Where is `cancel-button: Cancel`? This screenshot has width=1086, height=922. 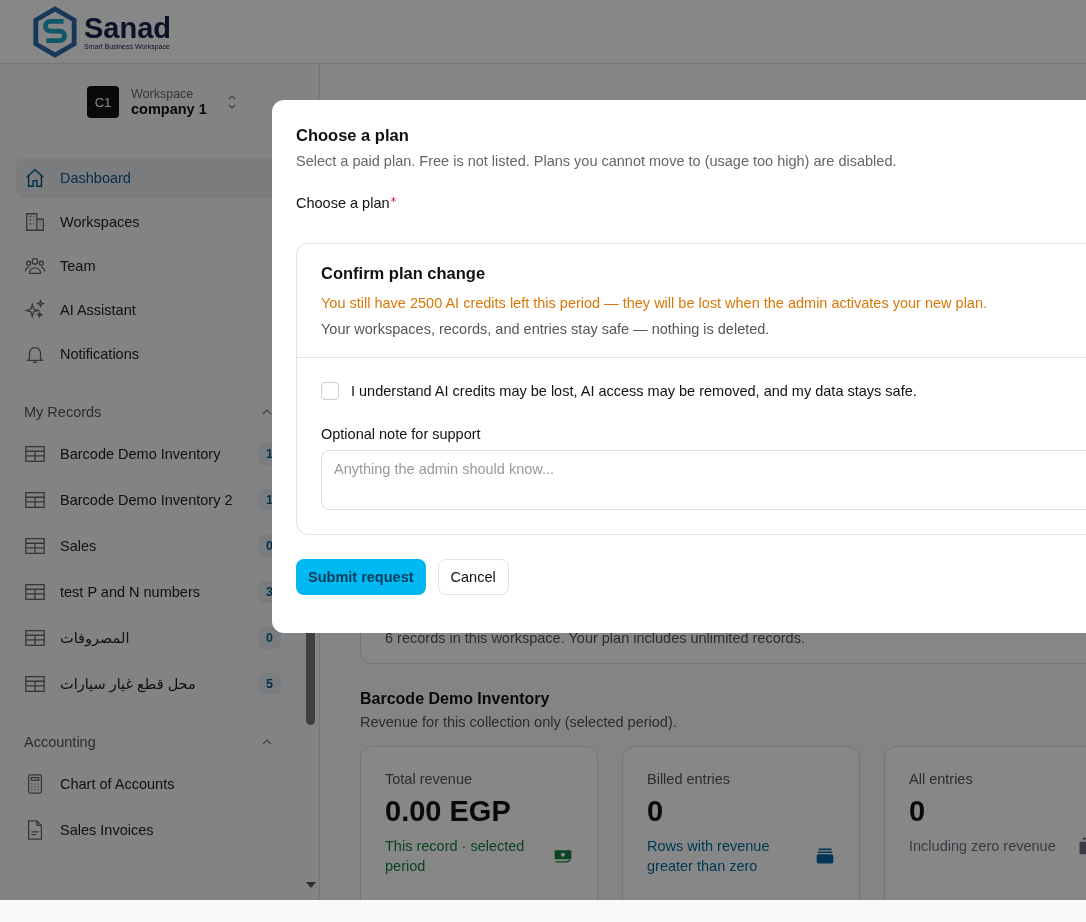
cancel-button: Cancel is located at coordinates (473, 577).